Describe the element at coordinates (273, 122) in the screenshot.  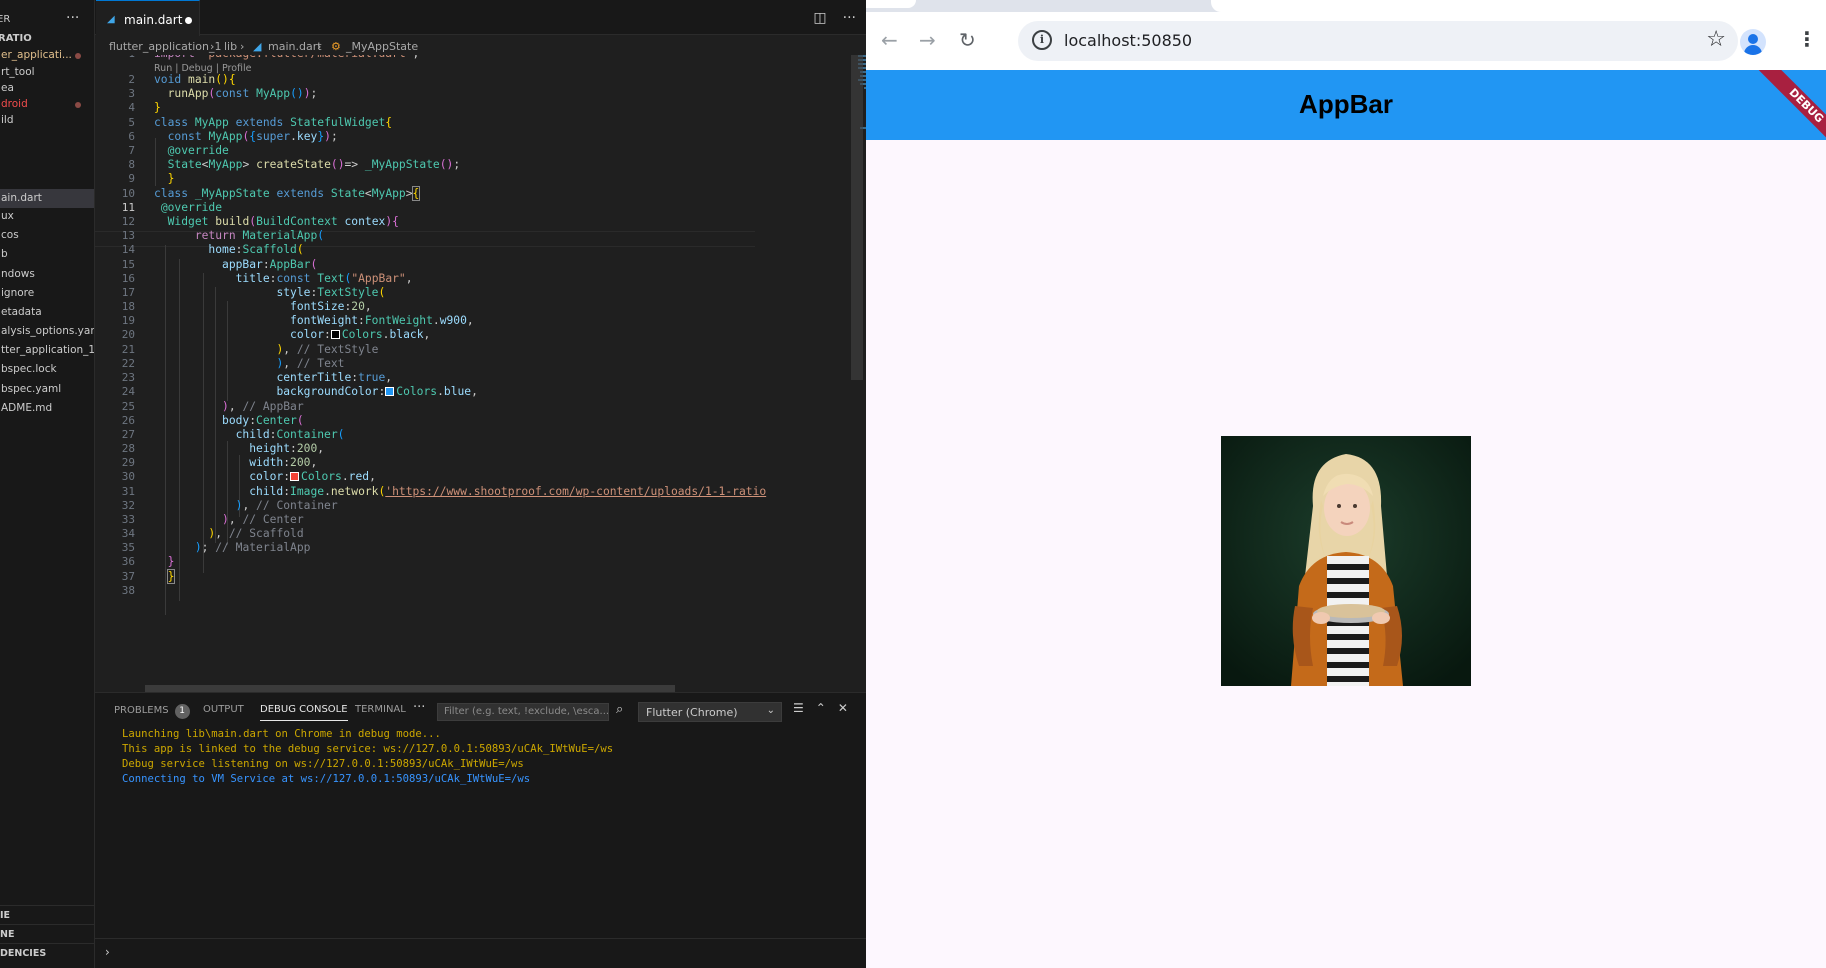
I see `code-line: class MyApp extends StatefulWidget{` at that location.